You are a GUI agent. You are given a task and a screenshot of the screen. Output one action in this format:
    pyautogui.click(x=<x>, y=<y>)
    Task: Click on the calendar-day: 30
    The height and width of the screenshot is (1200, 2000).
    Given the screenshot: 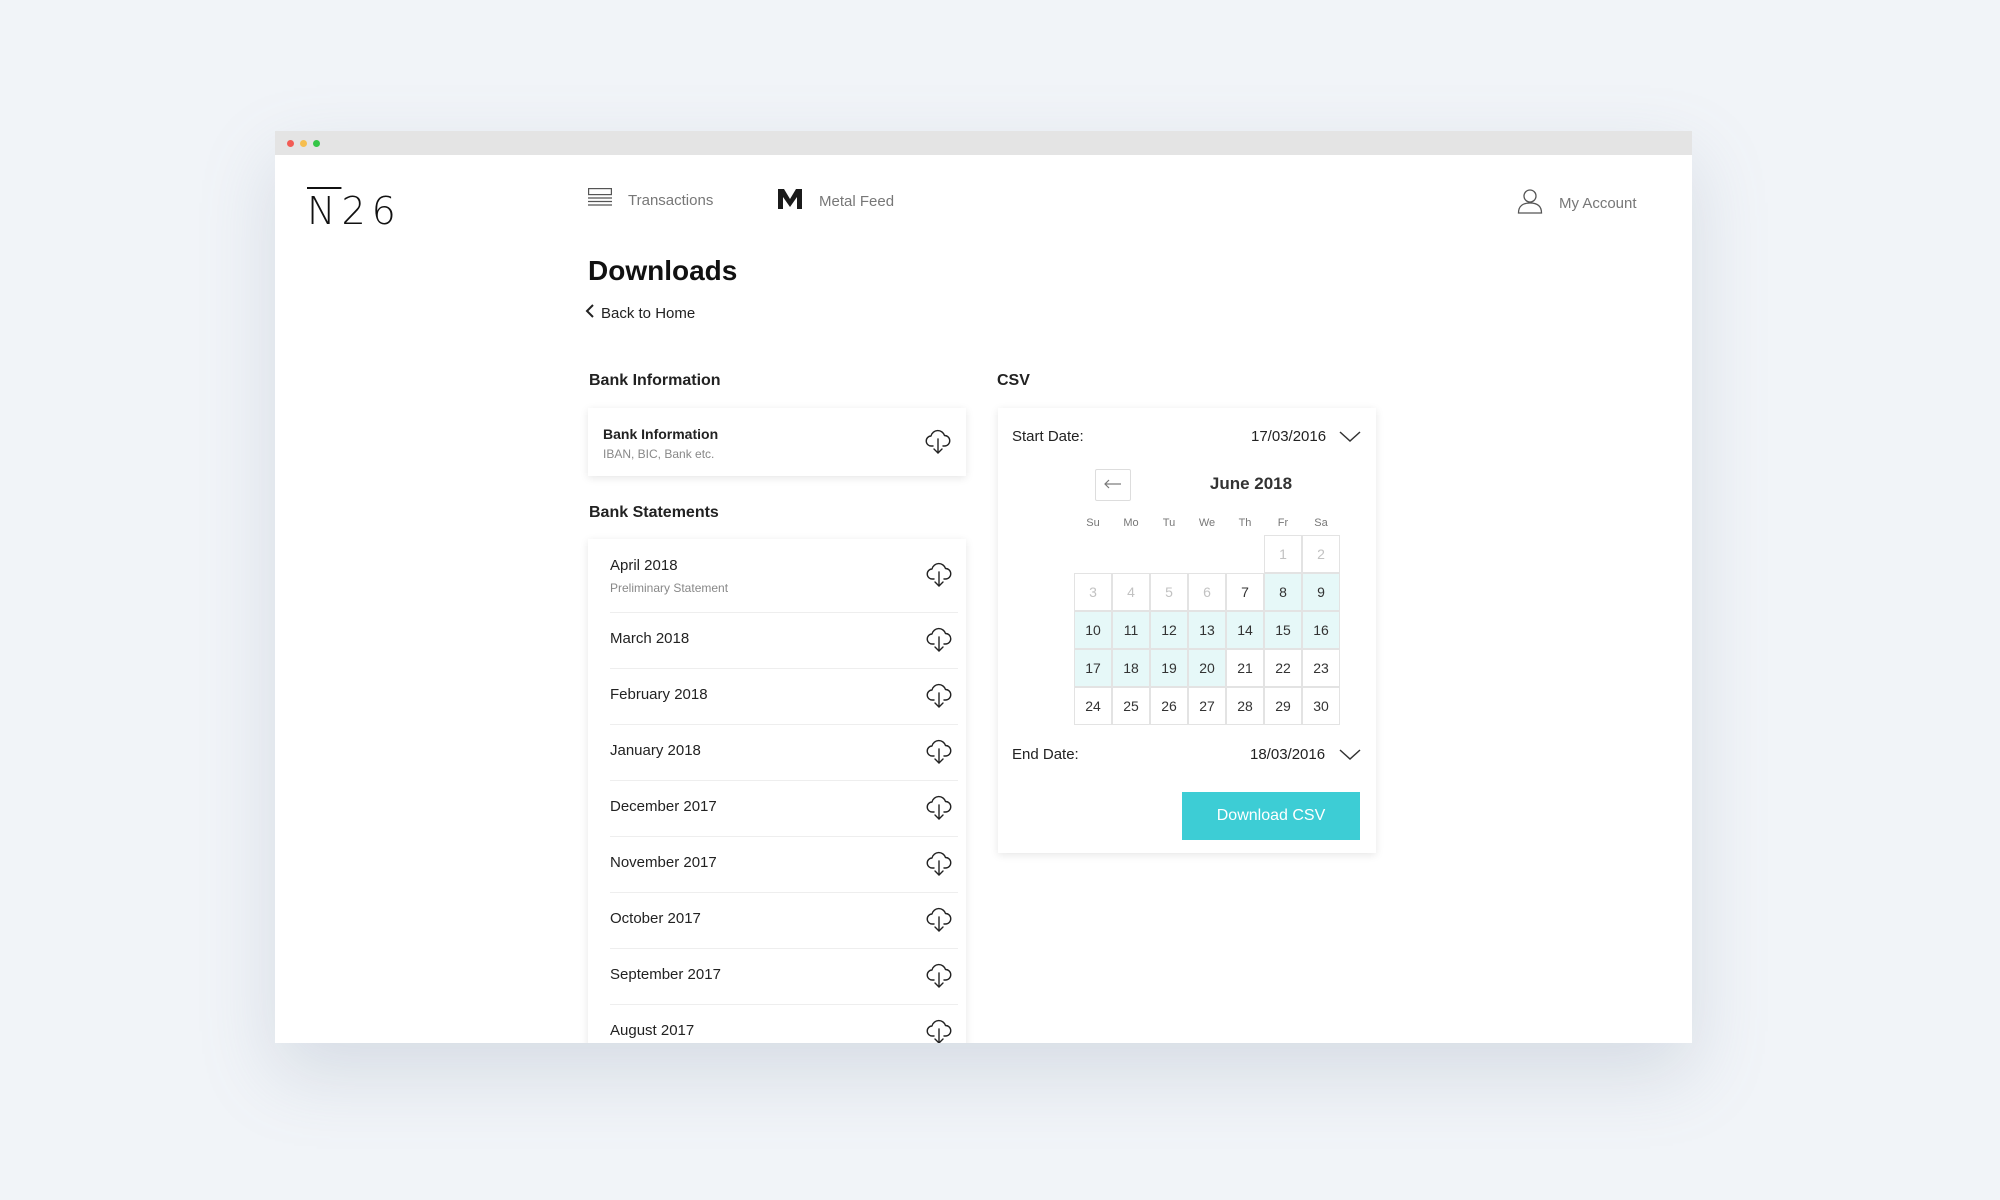 What is the action you would take?
    pyautogui.click(x=1321, y=706)
    